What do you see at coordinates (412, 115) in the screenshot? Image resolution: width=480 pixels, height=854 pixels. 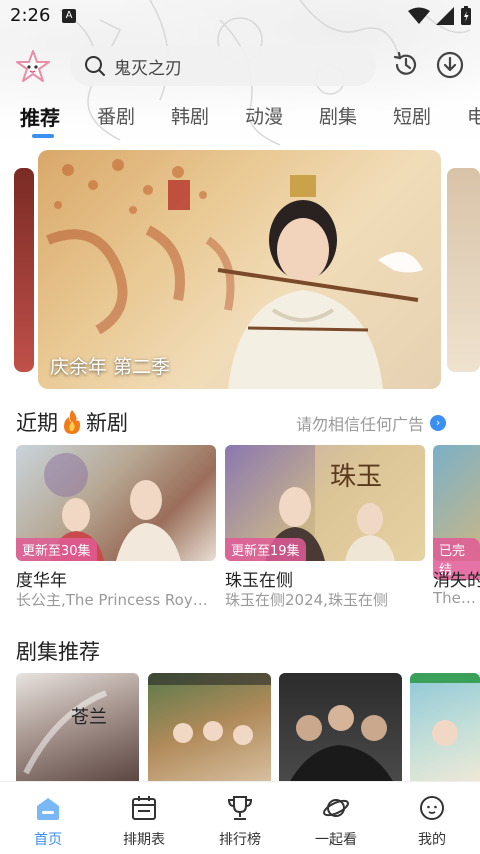 I see `tab-short-drama: 短剧` at bounding box center [412, 115].